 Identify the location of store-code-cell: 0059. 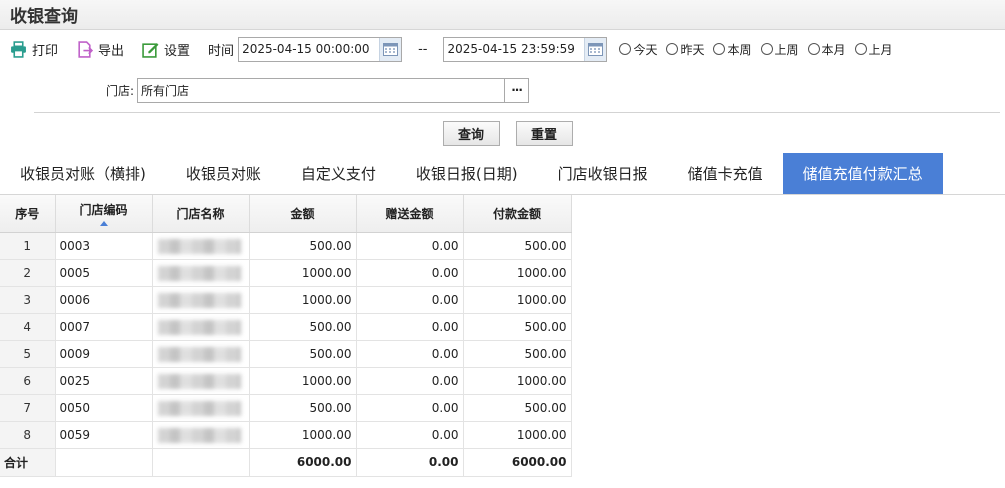
(104, 435).